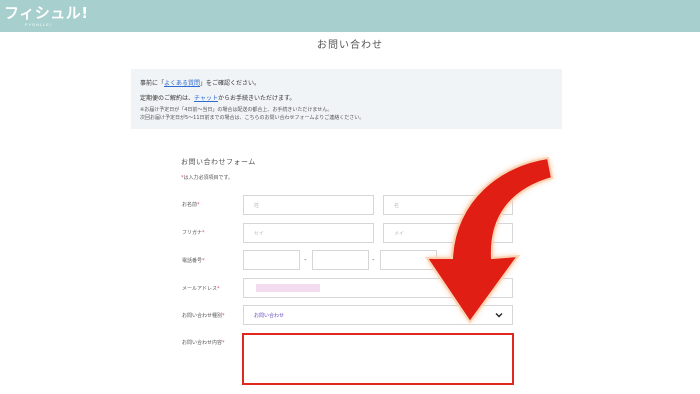 This screenshot has width=700, height=394. I want to click on email-label-text: メールアドレス, so click(200, 289).